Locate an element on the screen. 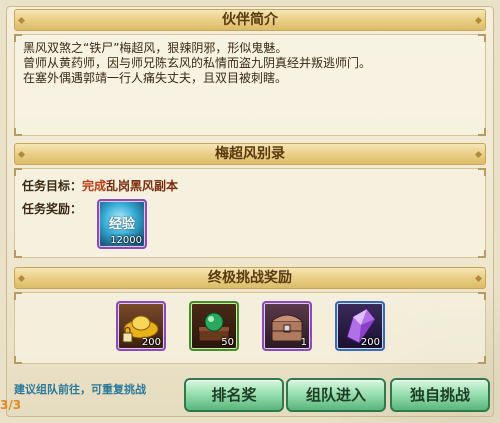 The height and width of the screenshot is (423, 500). ultimate-item-qty: 1 is located at coordinates (303, 342).